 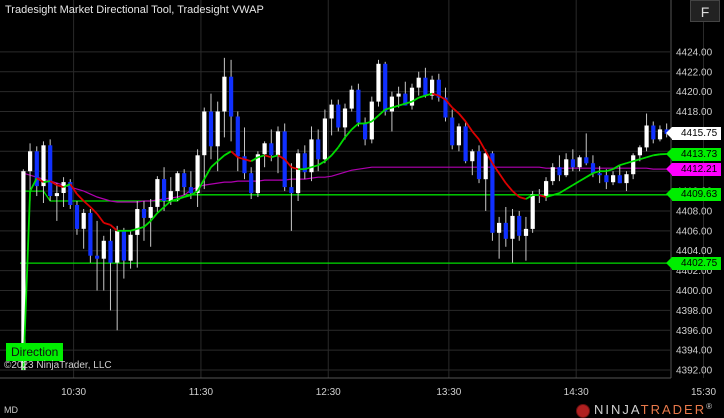 What do you see at coordinates (705, 11) in the screenshot?
I see `f-button: F` at bounding box center [705, 11].